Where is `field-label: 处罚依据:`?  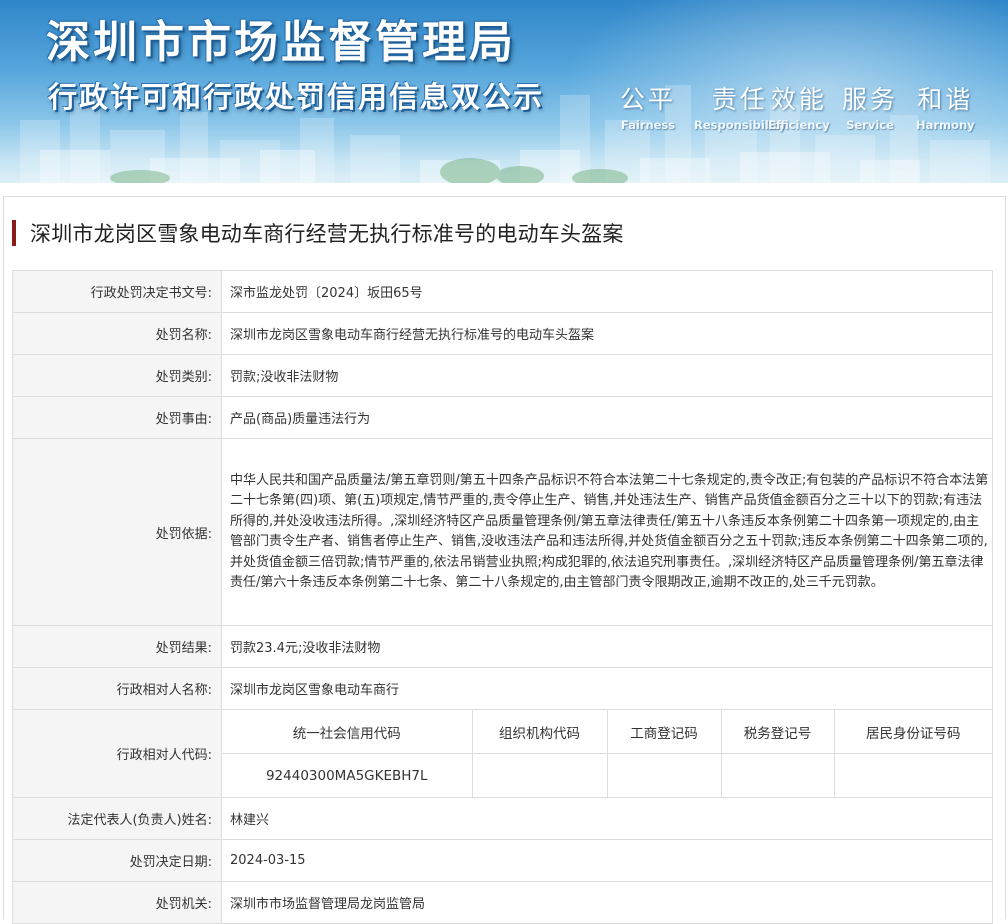
field-label: 处罚依据: is located at coordinates (117, 532).